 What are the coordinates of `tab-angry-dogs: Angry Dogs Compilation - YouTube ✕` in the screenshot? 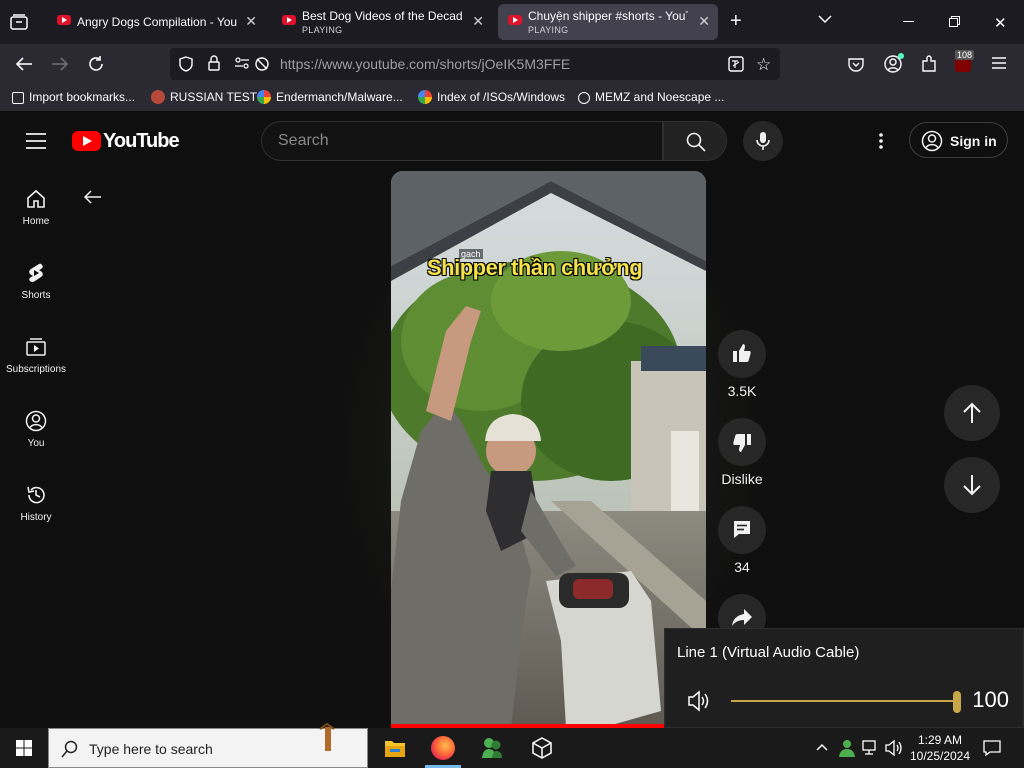 It's located at (156, 22).